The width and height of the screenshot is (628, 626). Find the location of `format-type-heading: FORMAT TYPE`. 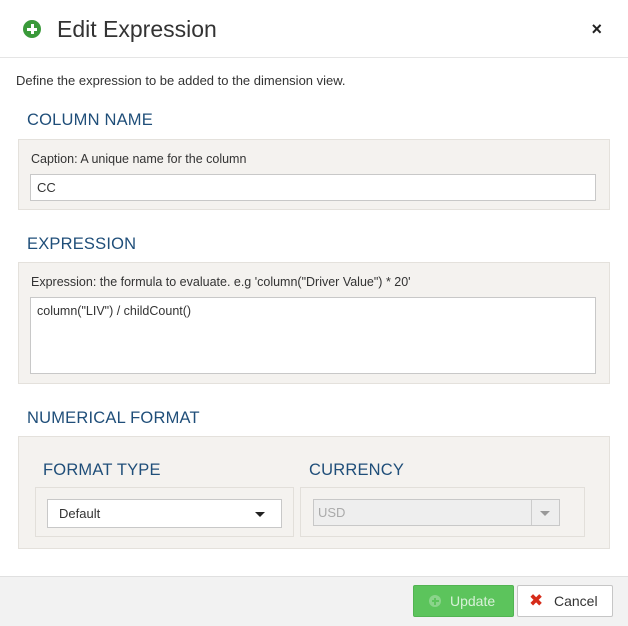

format-type-heading: FORMAT TYPE is located at coordinates (102, 470).